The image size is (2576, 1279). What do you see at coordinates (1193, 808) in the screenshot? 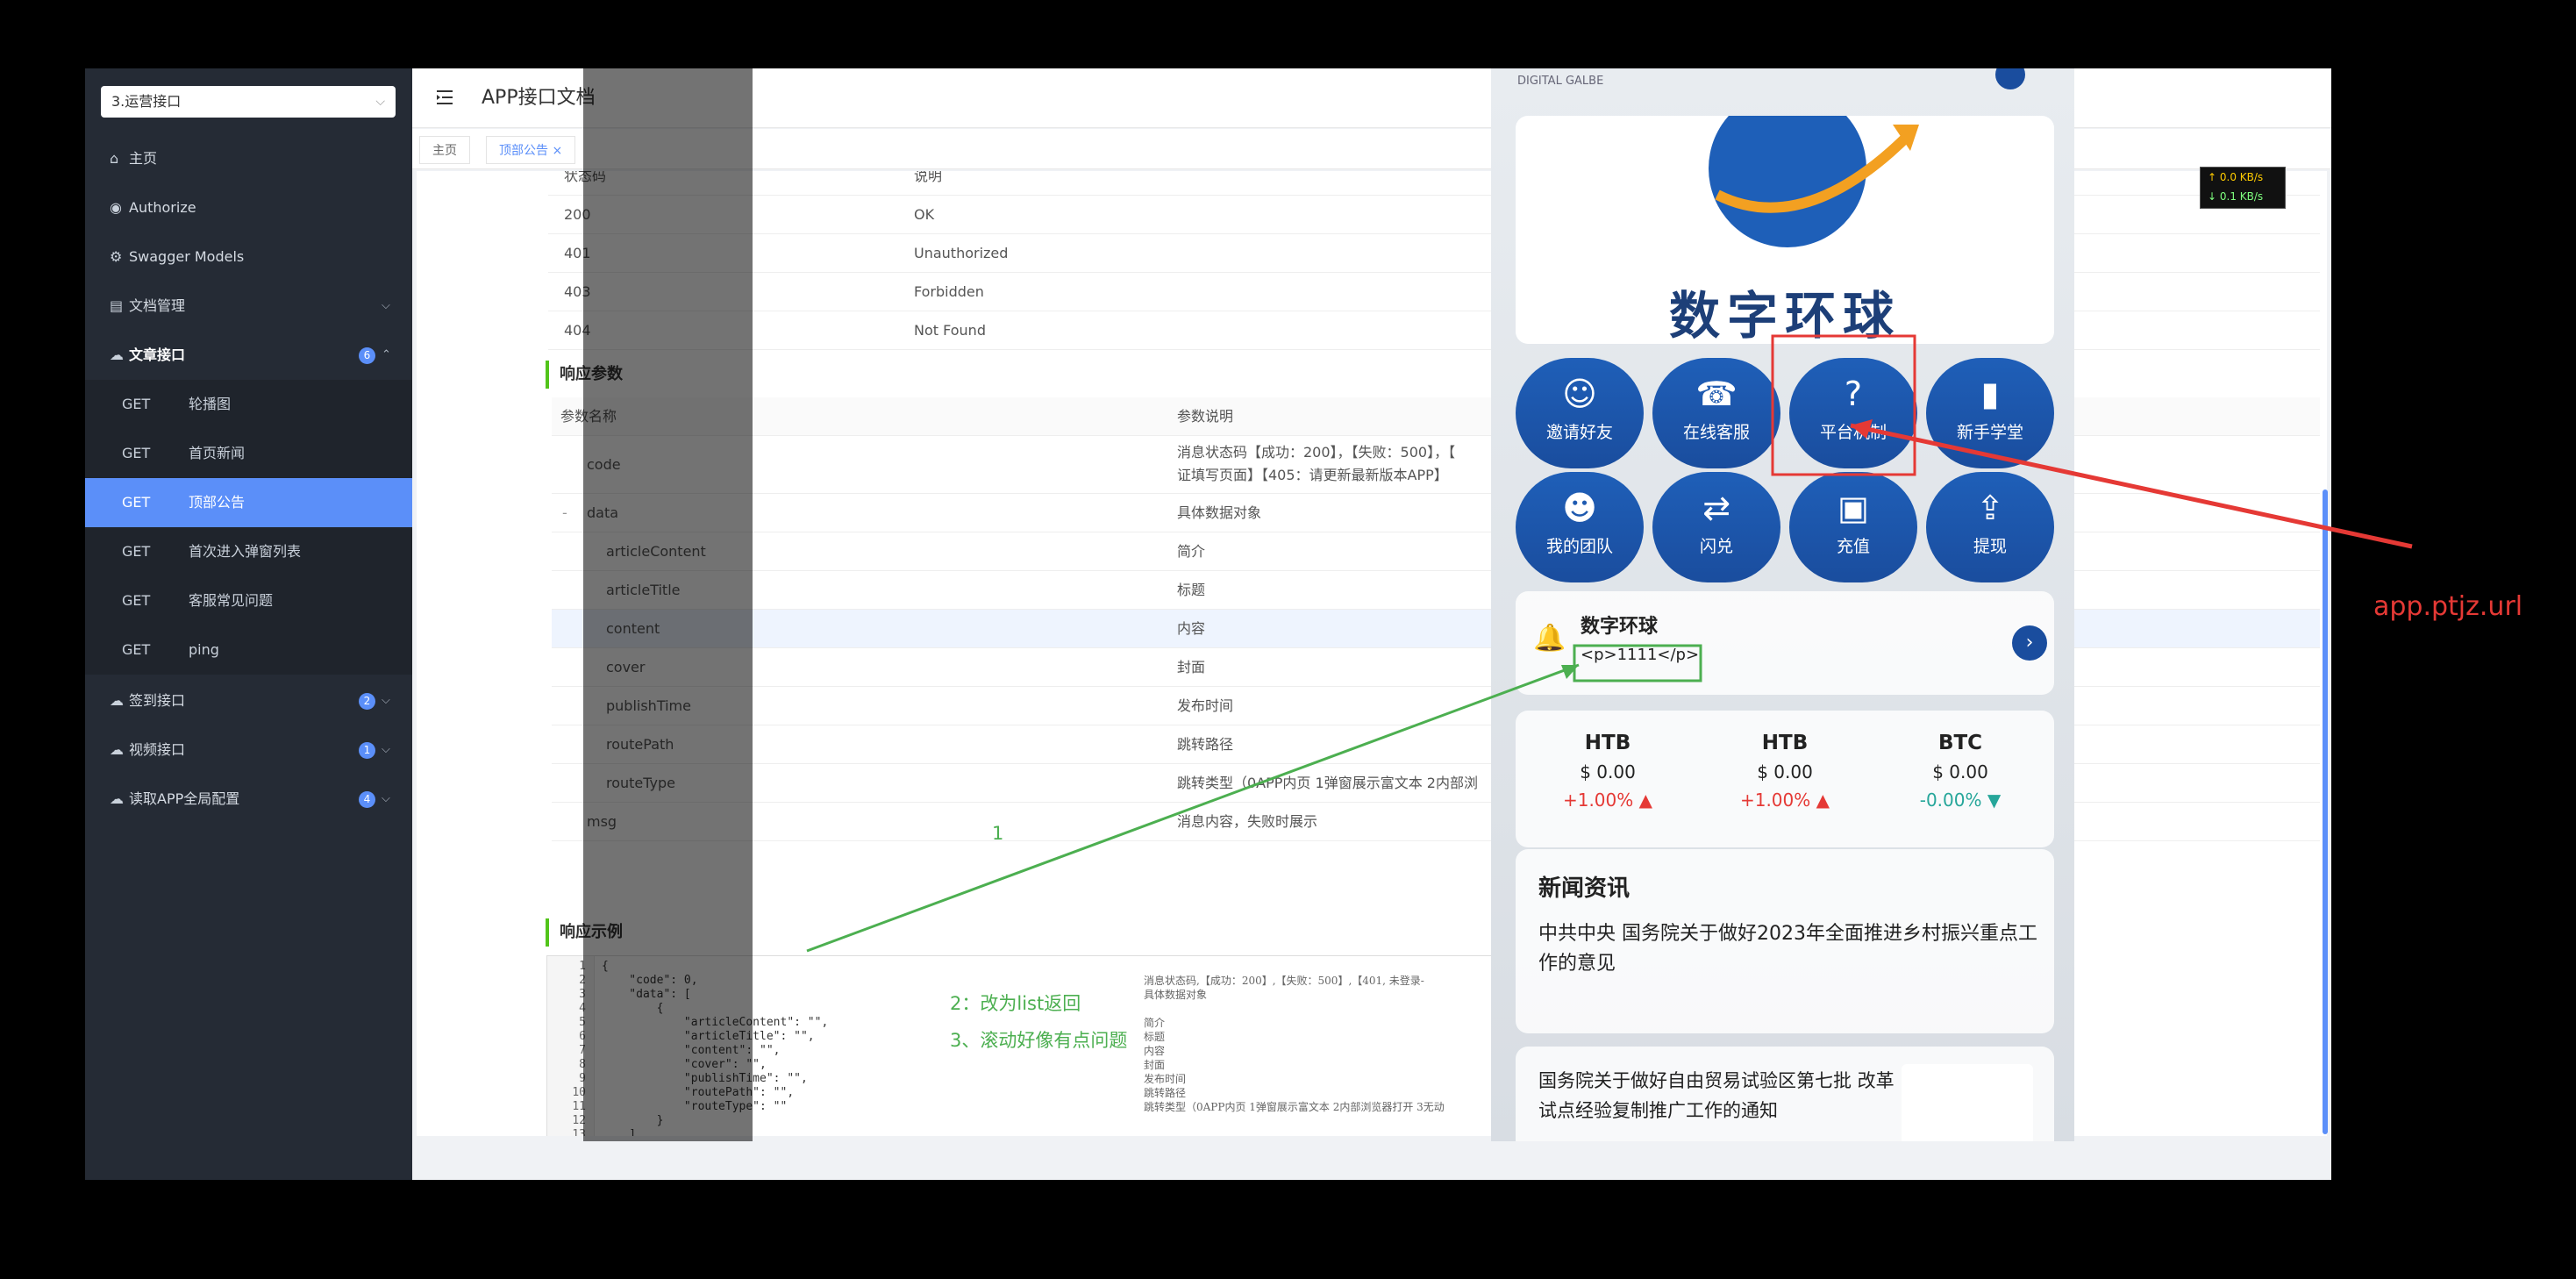
I see `arrow-green` at bounding box center [1193, 808].